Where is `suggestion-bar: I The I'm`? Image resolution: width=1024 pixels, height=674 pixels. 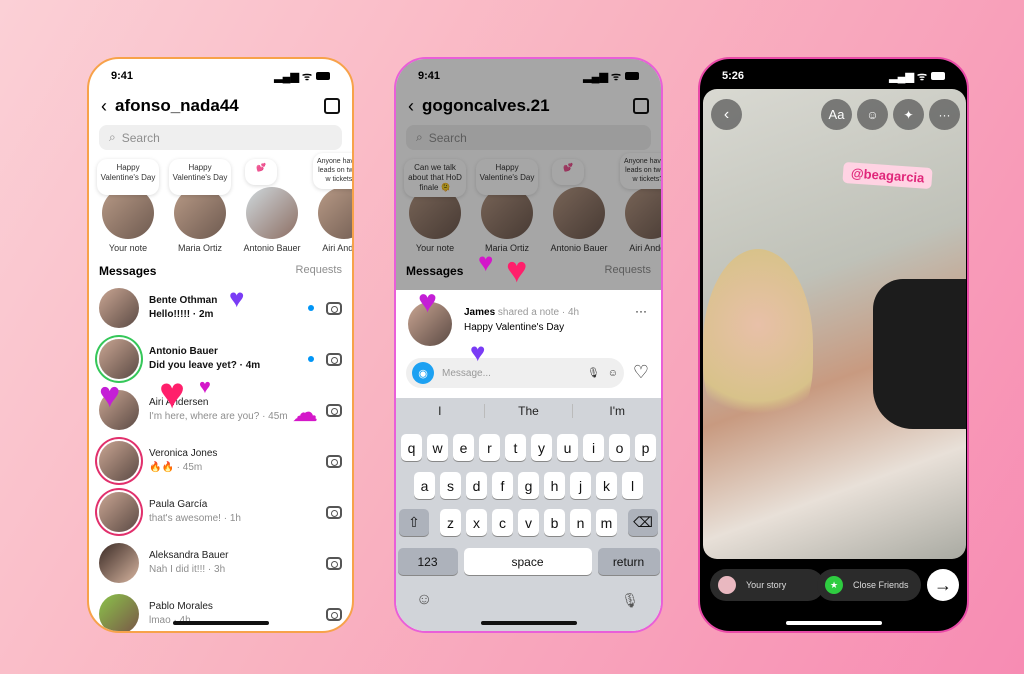 suggestion-bar: I The I'm is located at coordinates (528, 411).